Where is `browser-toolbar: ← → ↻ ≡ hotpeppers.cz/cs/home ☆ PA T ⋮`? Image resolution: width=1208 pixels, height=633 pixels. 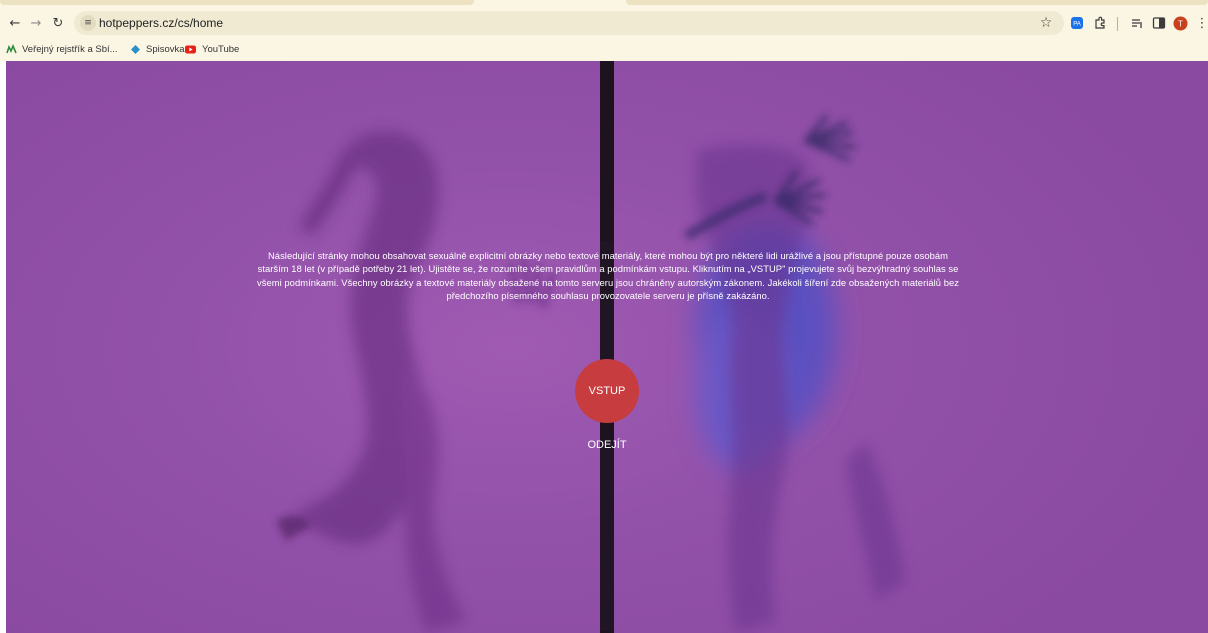 browser-toolbar: ← → ↻ ≡ hotpeppers.cz/cs/home ☆ PA T ⋮ is located at coordinates (604, 24).